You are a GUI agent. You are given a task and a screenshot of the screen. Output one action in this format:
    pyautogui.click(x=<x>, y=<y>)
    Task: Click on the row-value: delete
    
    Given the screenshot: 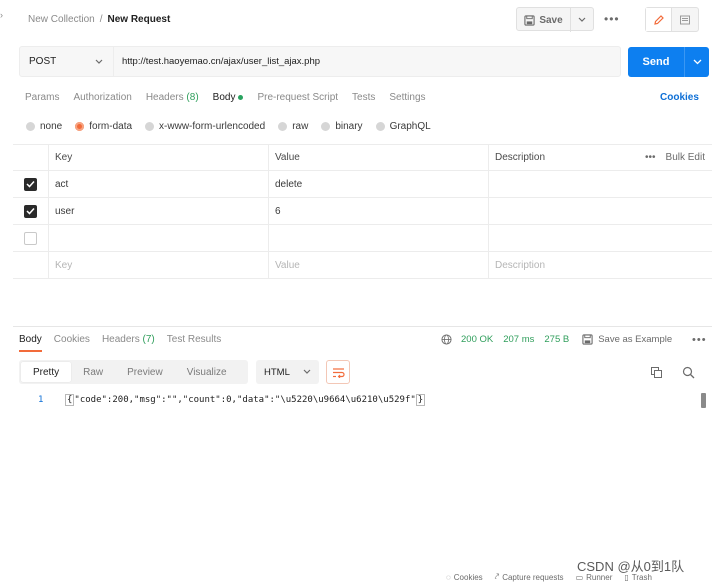 What is the action you would take?
    pyautogui.click(x=379, y=184)
    